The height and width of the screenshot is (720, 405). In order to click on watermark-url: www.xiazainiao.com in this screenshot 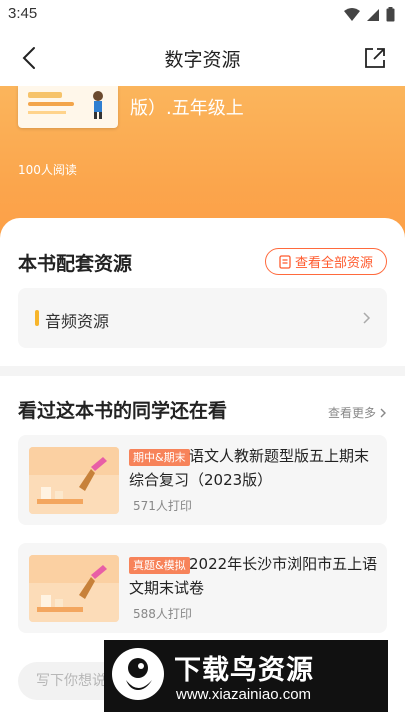, I will do `click(244, 694)`.